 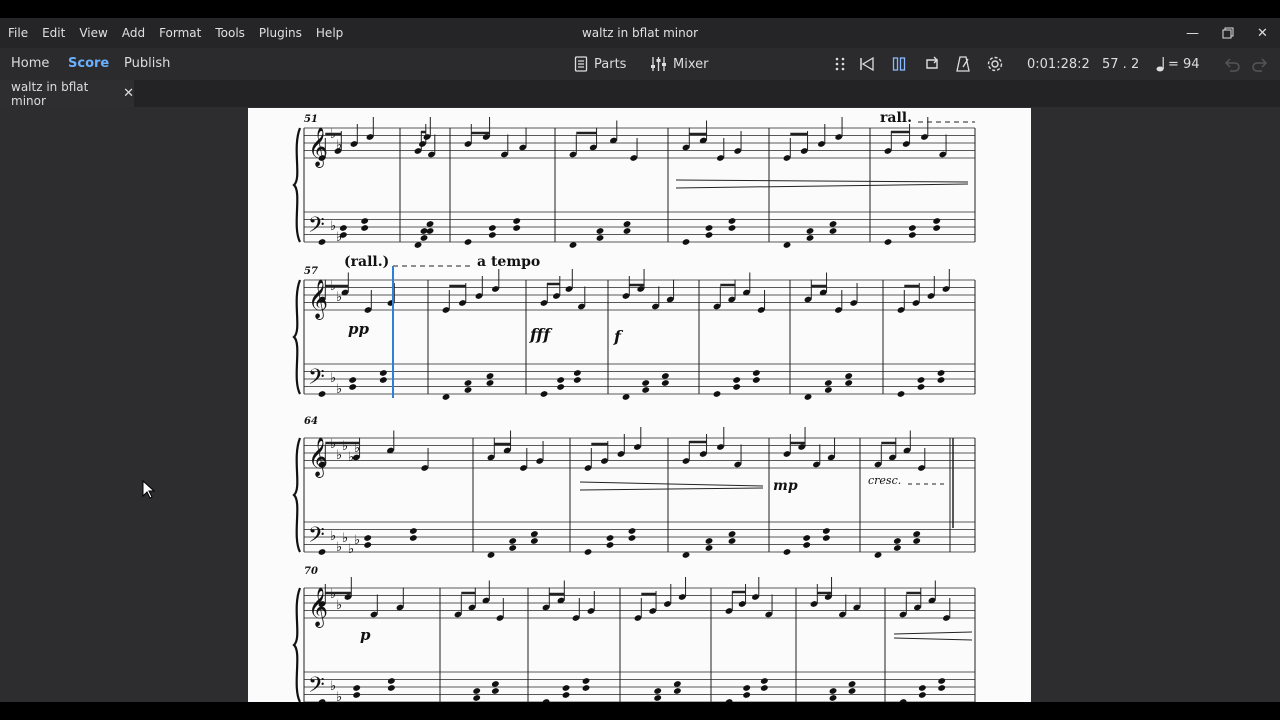 I want to click on menu-format: Format, so click(x=180, y=33).